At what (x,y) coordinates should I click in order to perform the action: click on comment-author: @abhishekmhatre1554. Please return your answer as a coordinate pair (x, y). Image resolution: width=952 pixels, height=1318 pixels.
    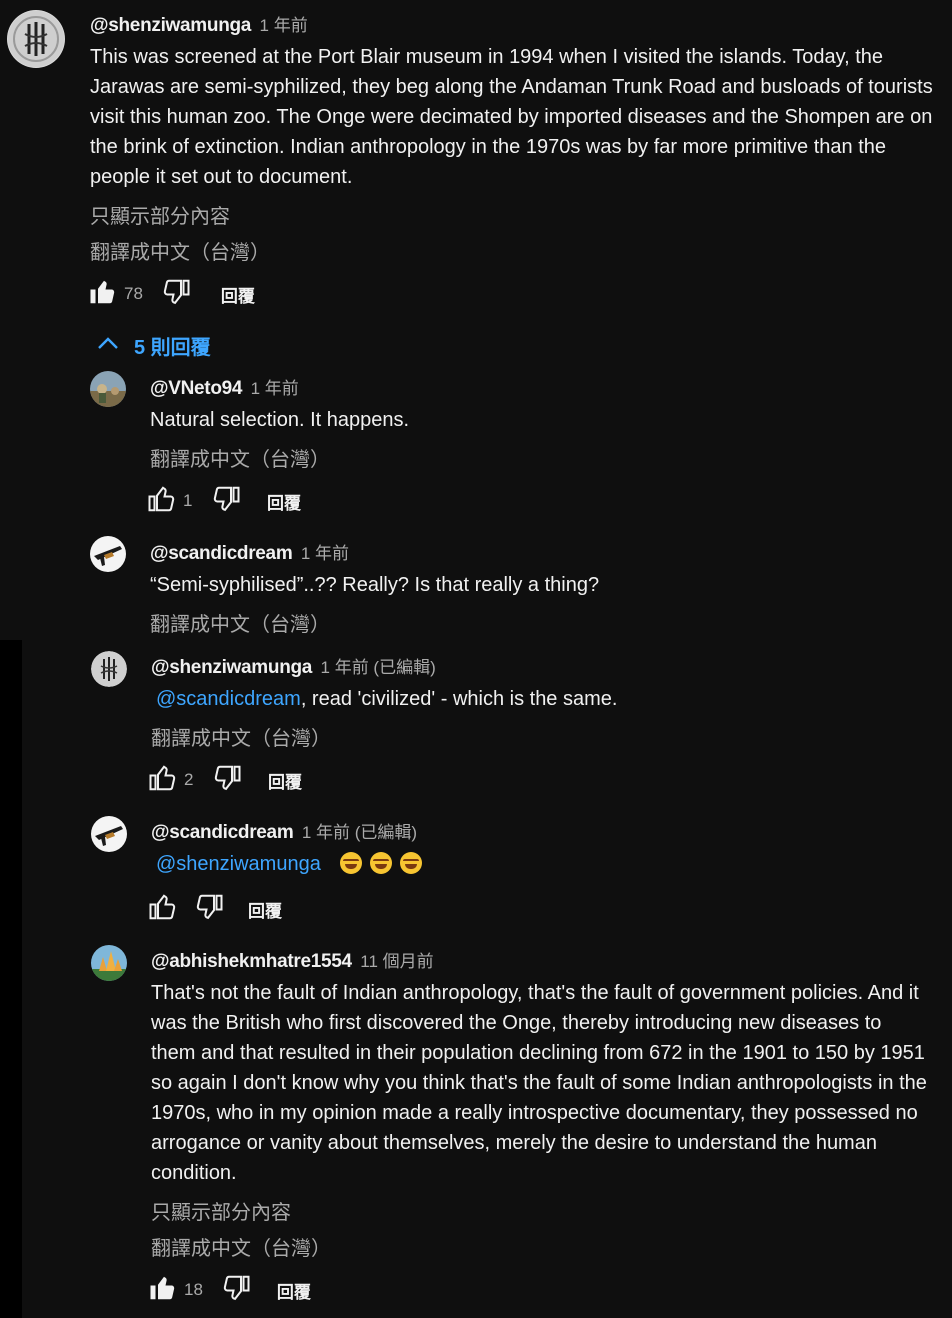
    Looking at the image, I should click on (251, 961).